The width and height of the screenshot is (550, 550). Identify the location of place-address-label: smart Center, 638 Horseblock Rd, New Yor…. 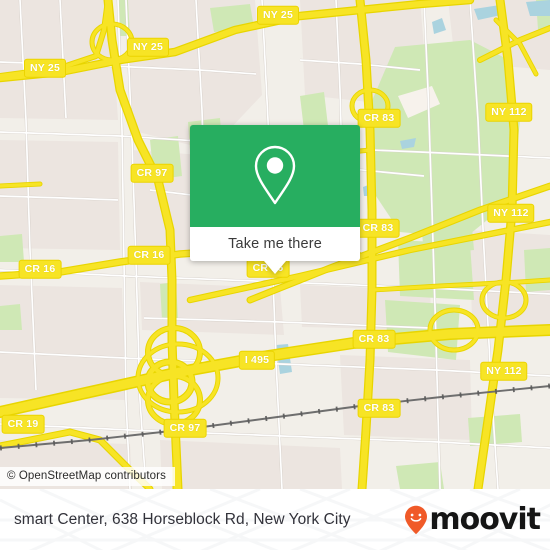
(182, 519).